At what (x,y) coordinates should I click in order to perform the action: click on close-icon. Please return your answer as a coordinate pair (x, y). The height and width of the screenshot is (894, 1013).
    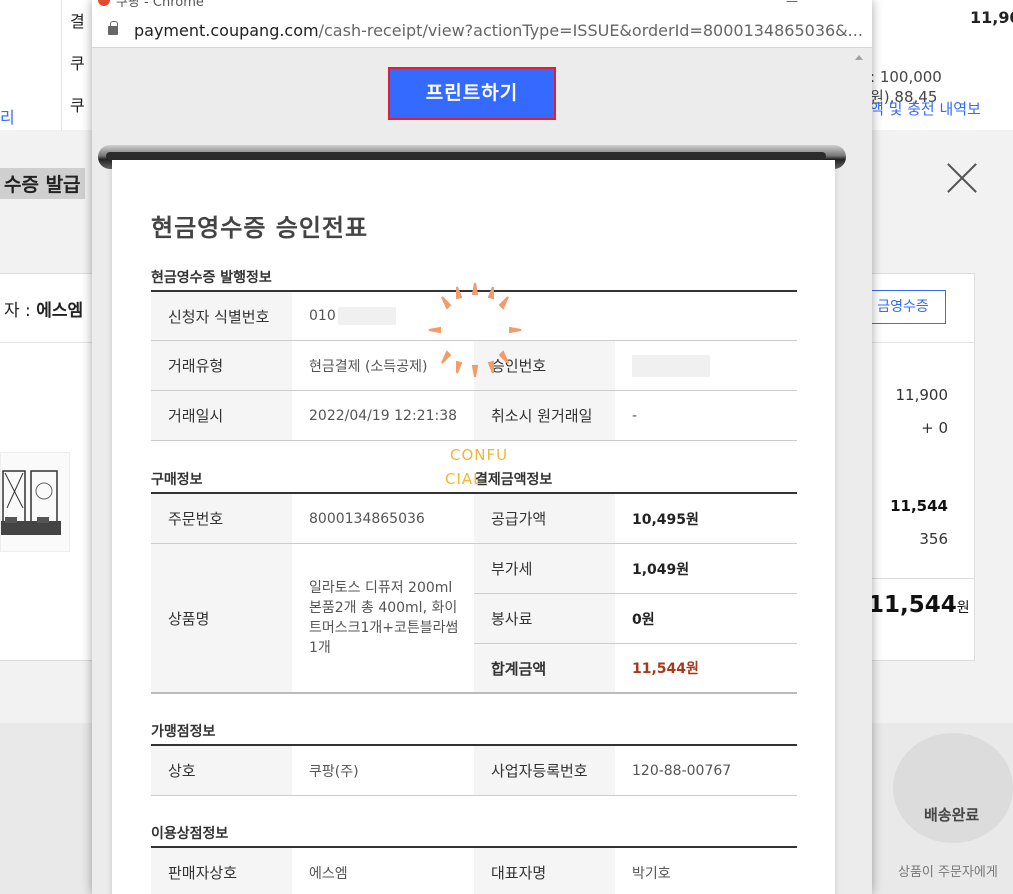
    Looking at the image, I should click on (962, 178).